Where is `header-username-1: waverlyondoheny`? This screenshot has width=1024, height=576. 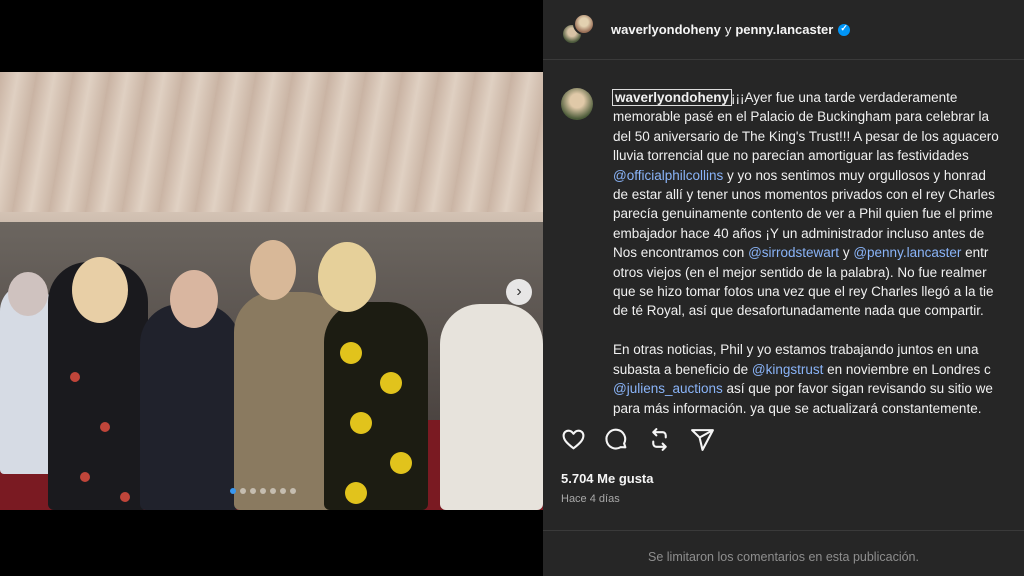
header-username-1: waverlyondoheny is located at coordinates (666, 29).